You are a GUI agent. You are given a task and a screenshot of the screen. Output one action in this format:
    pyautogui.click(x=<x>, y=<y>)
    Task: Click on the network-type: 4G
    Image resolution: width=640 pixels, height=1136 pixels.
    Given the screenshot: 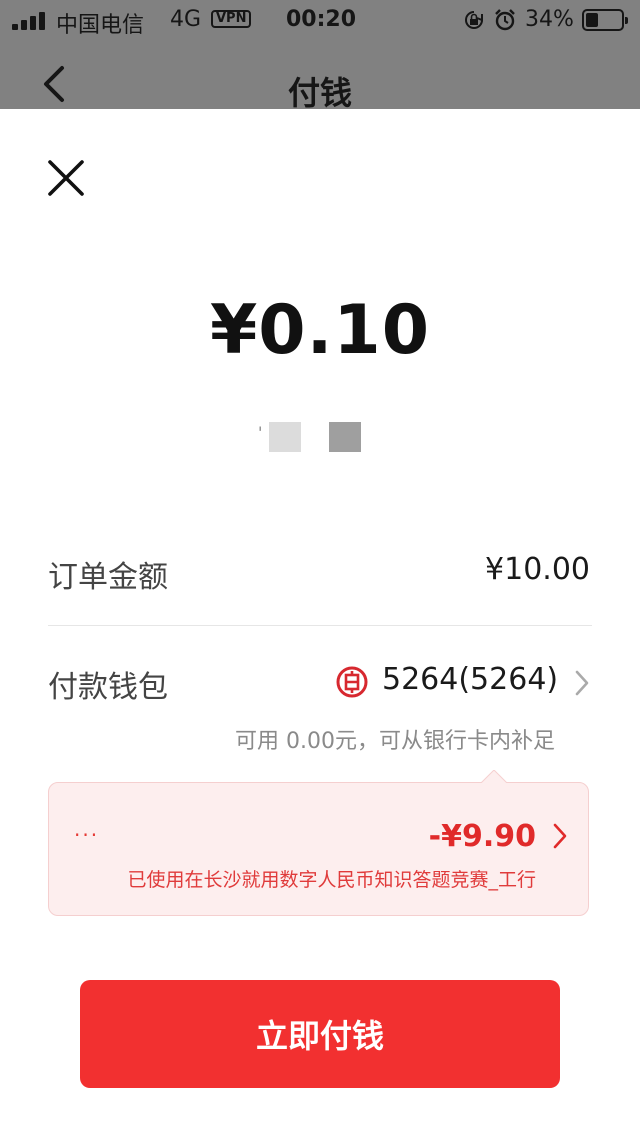 What is the action you would take?
    pyautogui.click(x=186, y=19)
    